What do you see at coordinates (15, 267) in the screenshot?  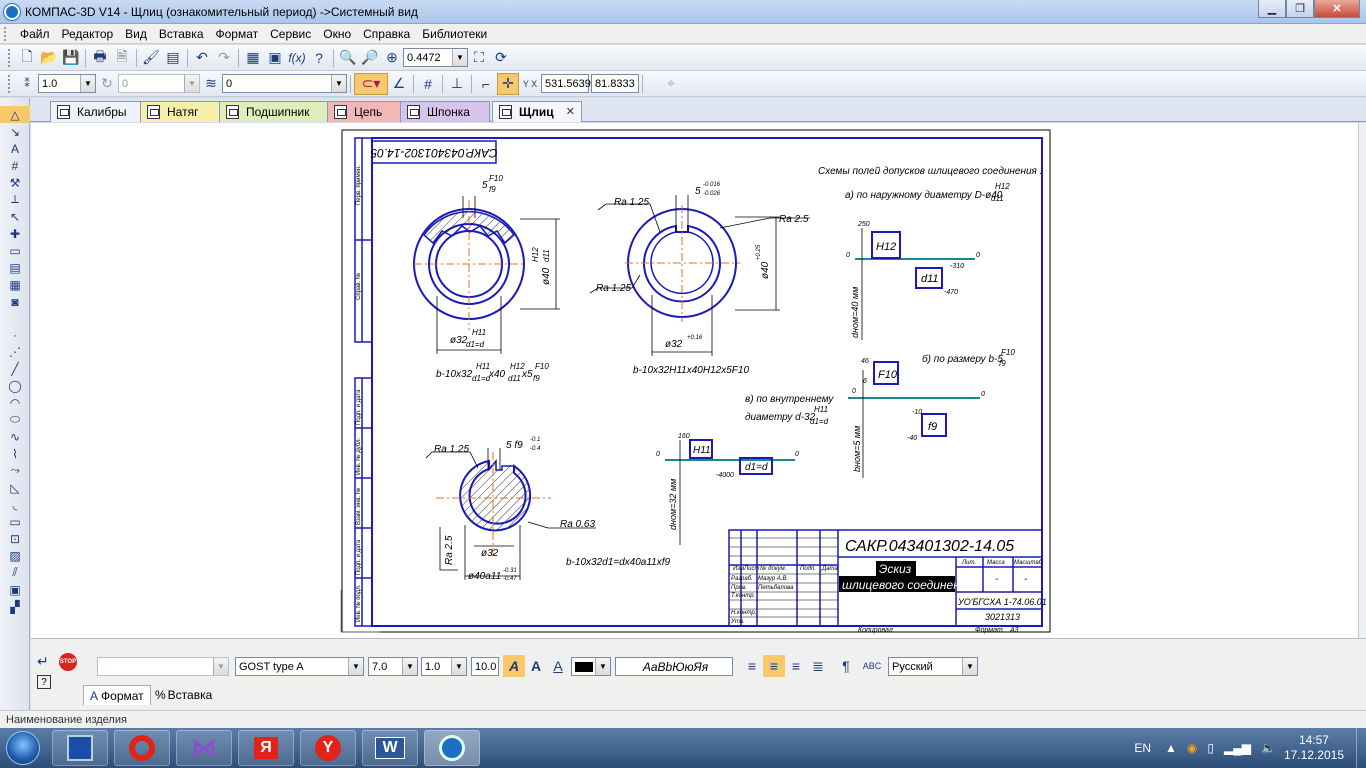 I see `fragment-icon: ▤` at bounding box center [15, 267].